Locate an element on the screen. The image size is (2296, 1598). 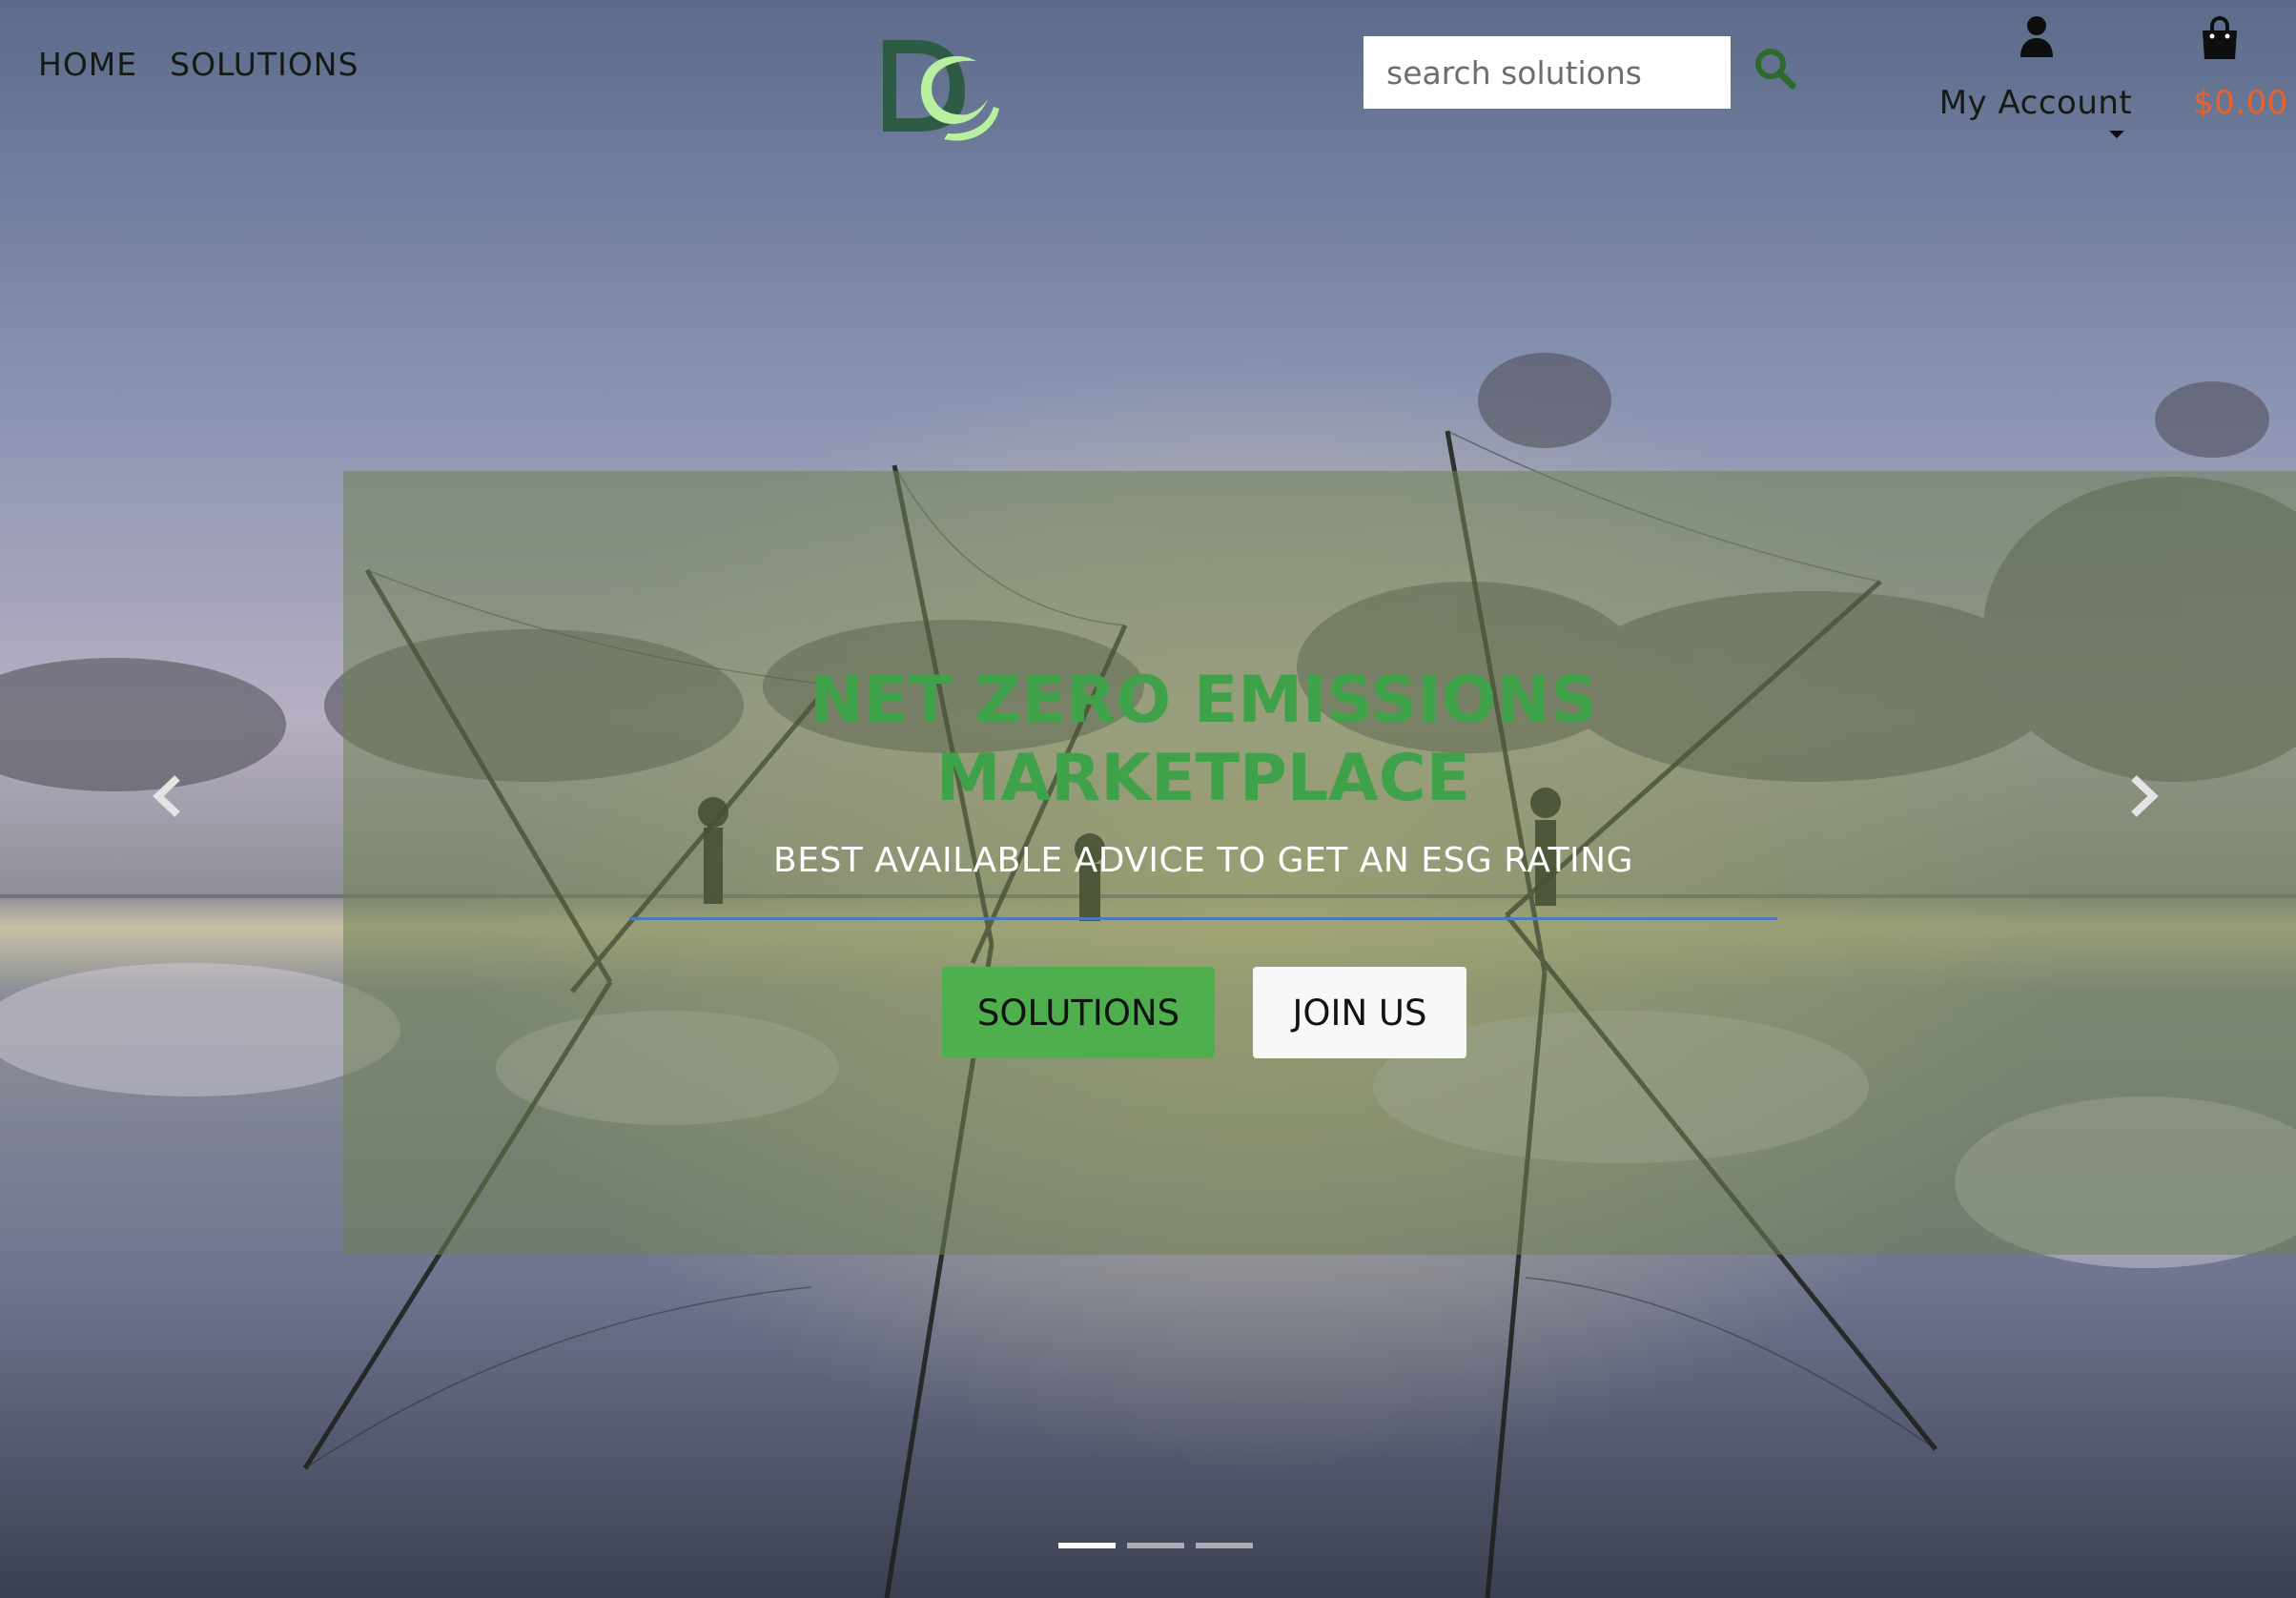
cart-button: $0.00 is located at coordinates (2243, 68).